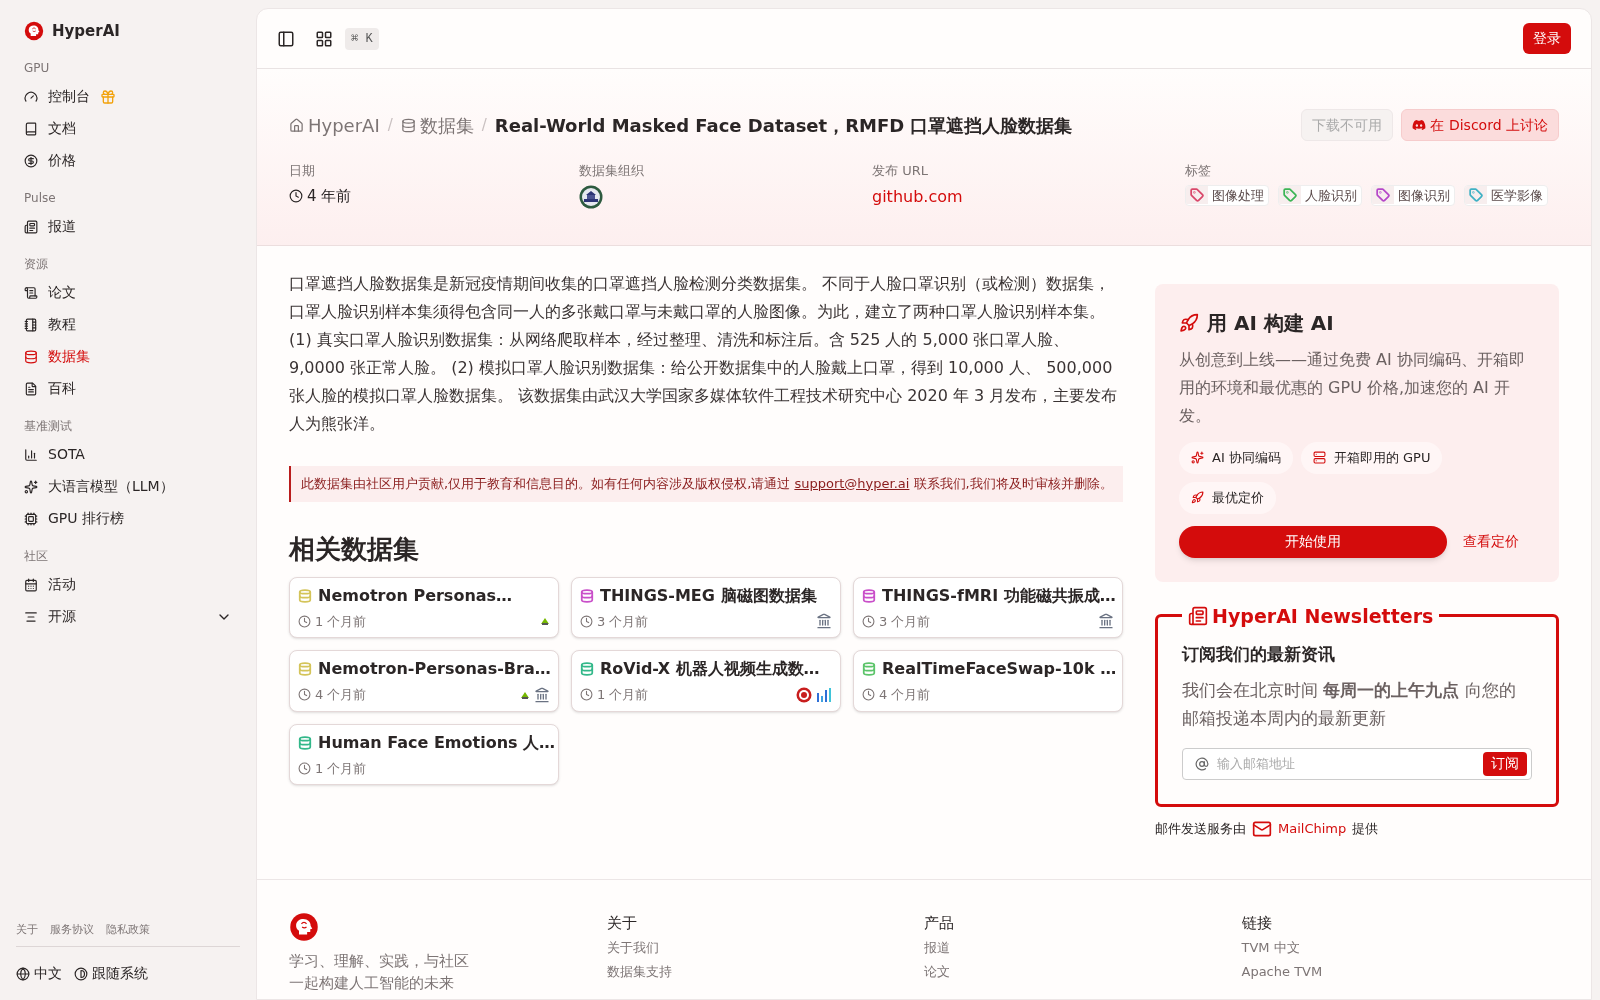 This screenshot has width=1600, height=1000. I want to click on dataset-card: THINGS-fMRI 功能磁共振成… 3 个月前, so click(988, 607).